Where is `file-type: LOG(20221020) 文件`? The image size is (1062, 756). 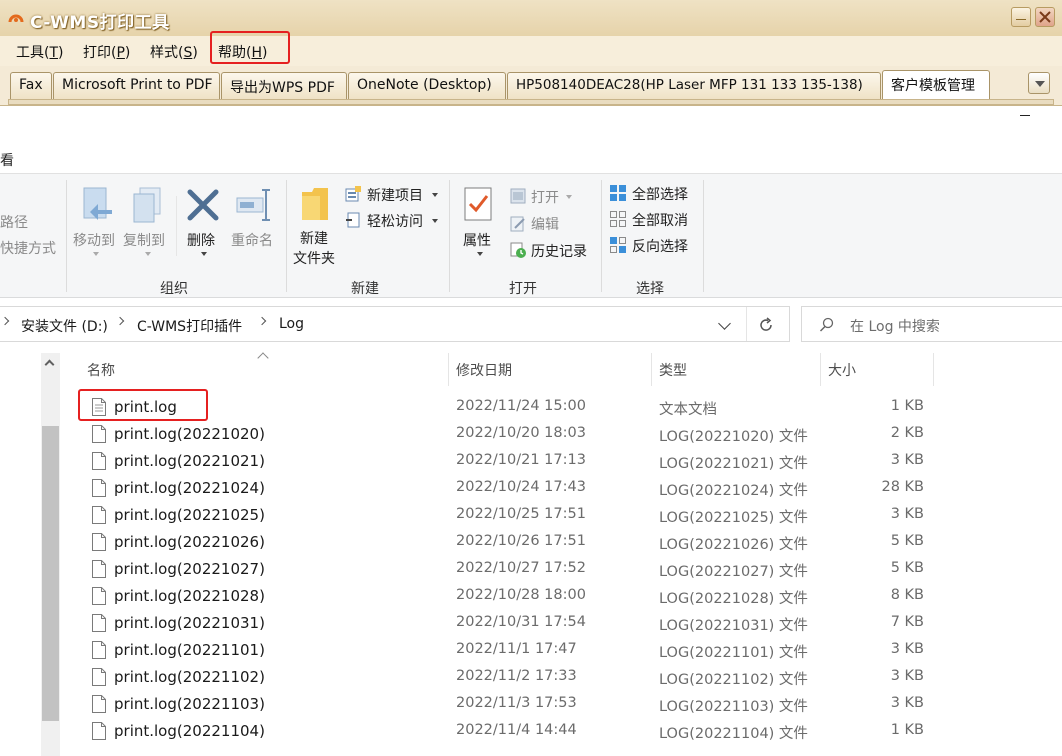
file-type: LOG(20221020) 文件 is located at coordinates (733, 437).